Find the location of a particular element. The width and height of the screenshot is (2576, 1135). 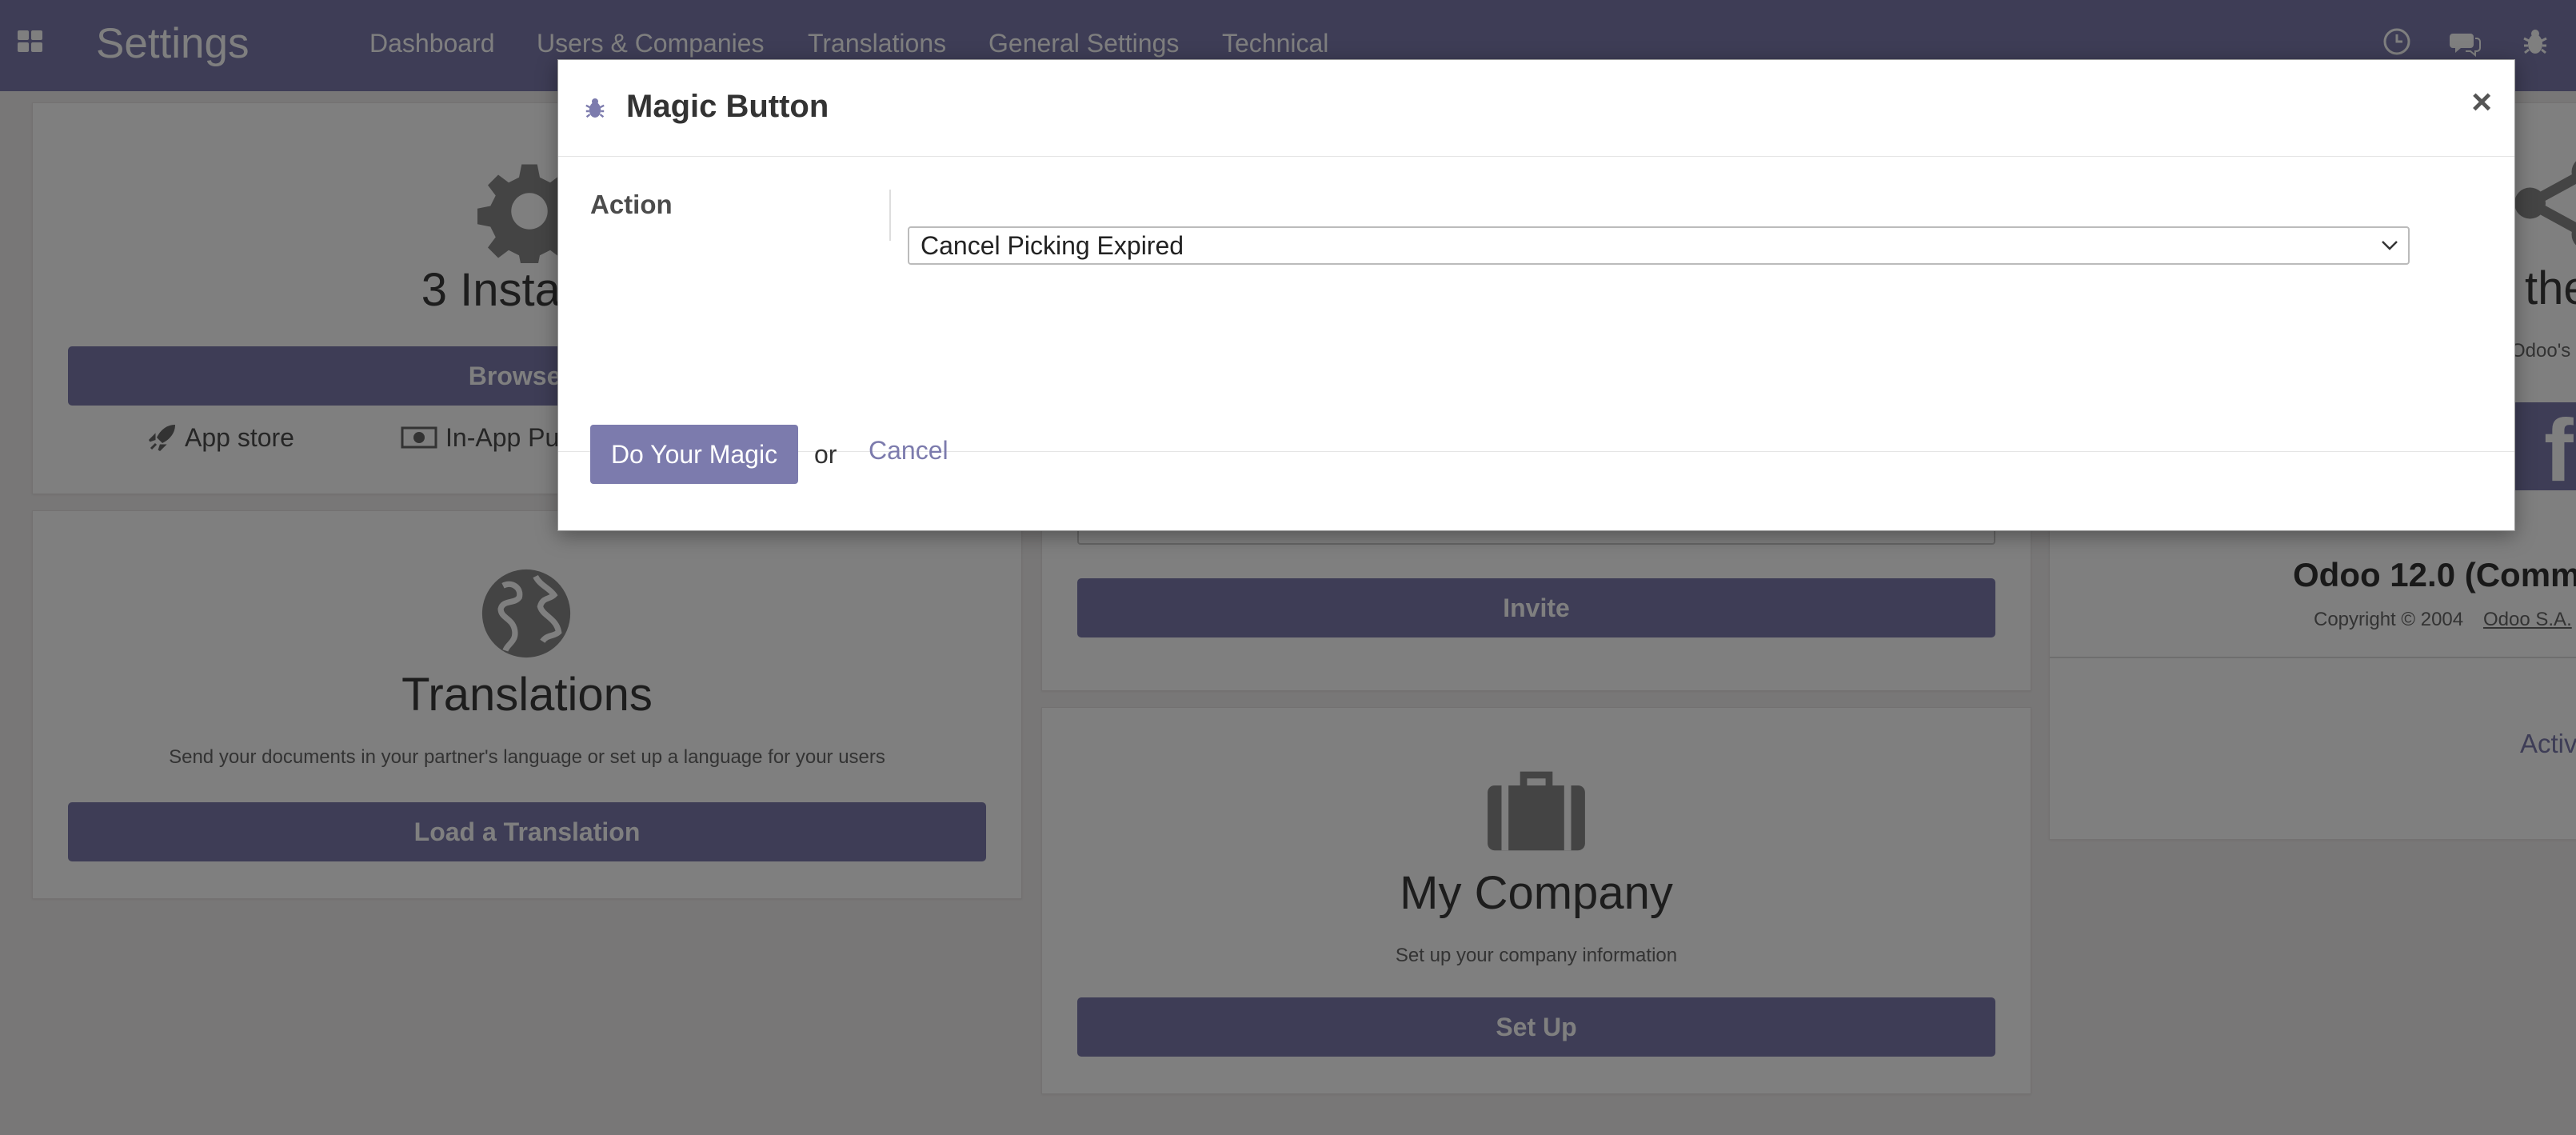

close-icon: × is located at coordinates (2481, 102).